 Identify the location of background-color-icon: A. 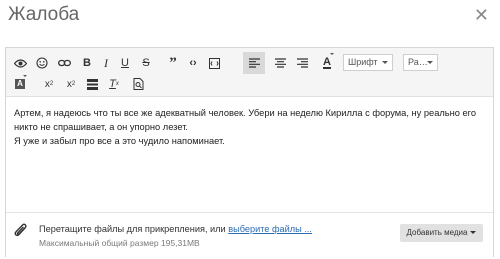
(20, 84).